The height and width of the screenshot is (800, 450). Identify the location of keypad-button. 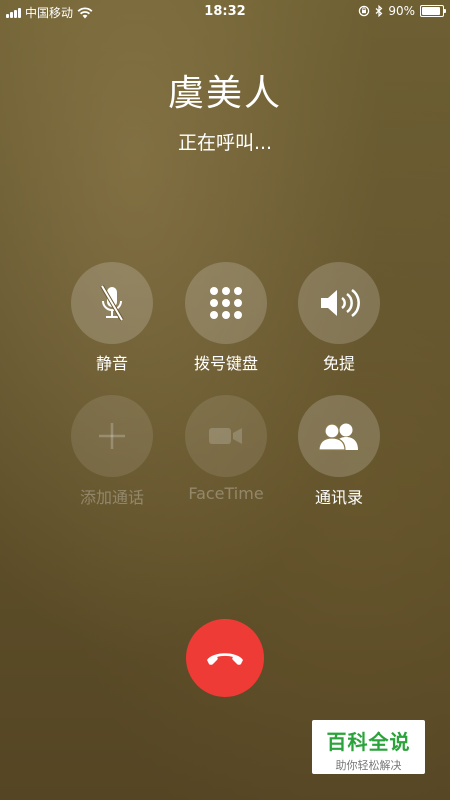
(226, 303).